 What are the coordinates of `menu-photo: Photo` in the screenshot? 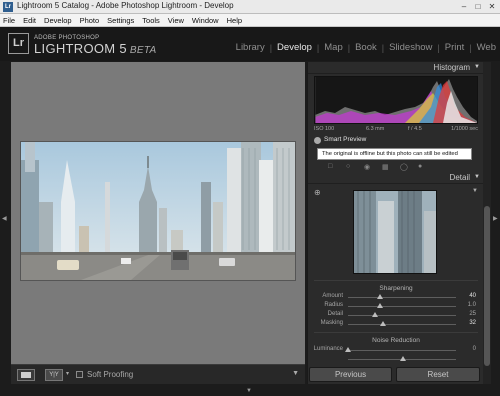 It's located at (90, 20).